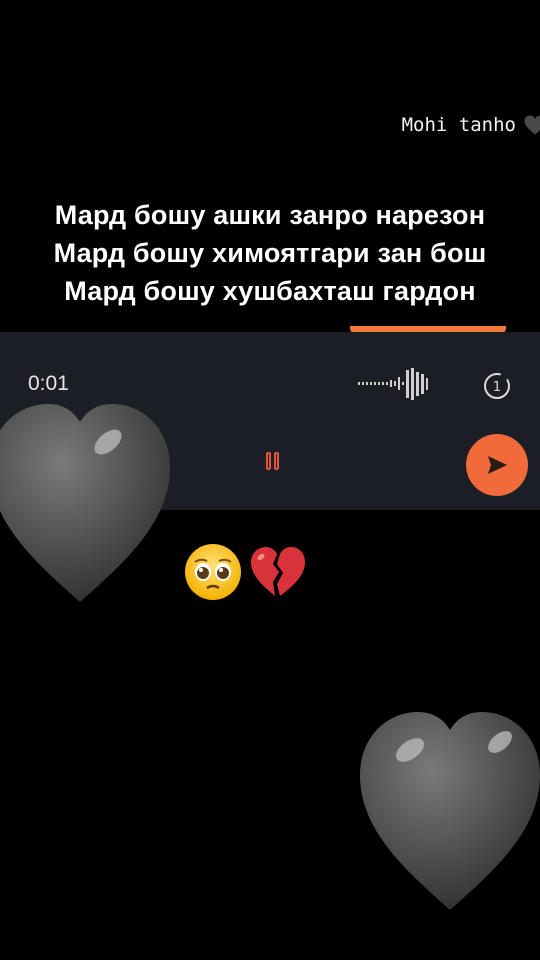  I want to click on send-button, so click(497, 465).